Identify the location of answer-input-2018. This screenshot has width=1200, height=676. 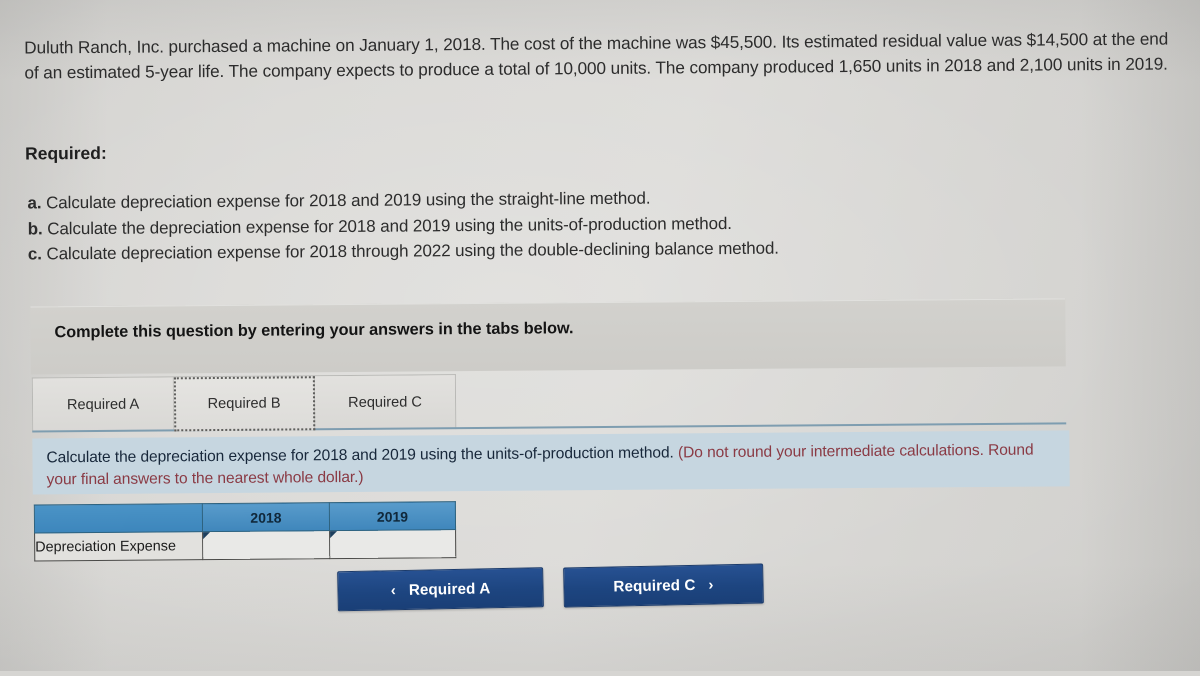
(266, 545).